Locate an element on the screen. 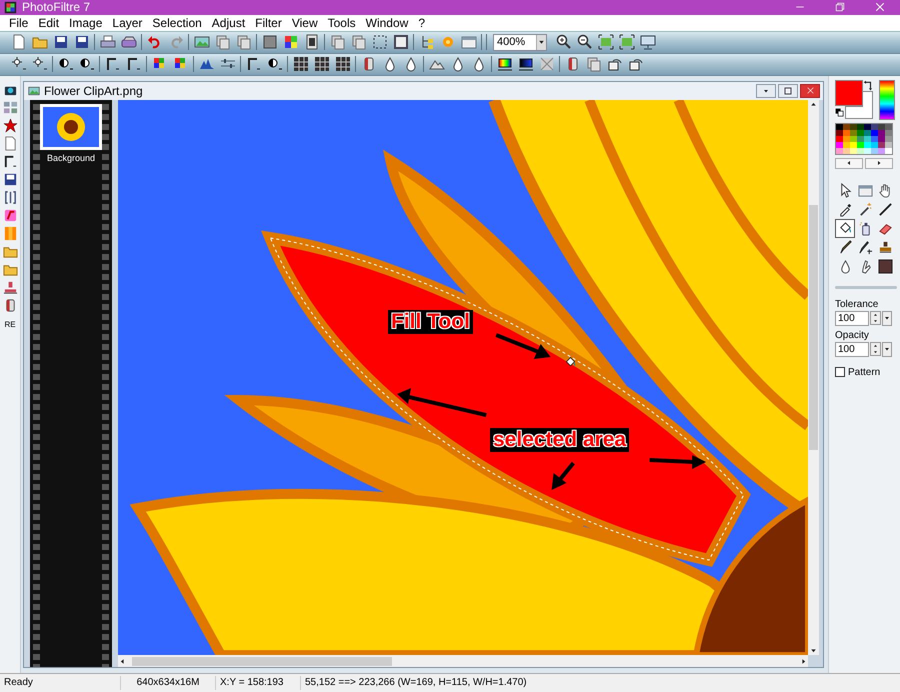  flower-thumbnail-drawing is located at coordinates (71, 127).